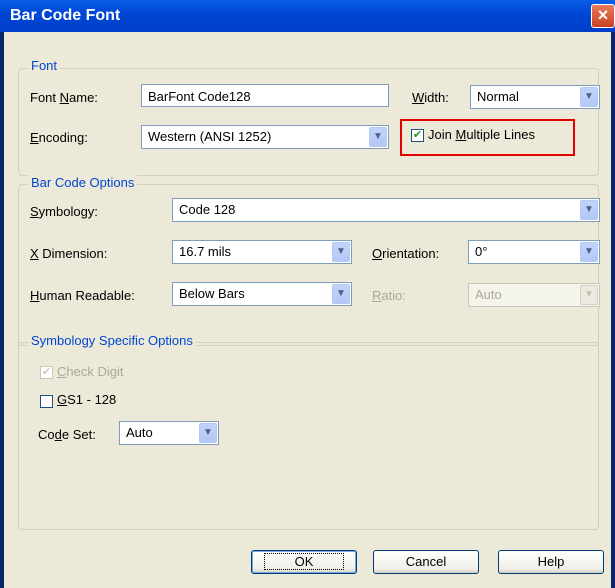 This screenshot has height=588, width=615. Describe the element at coordinates (262, 252) in the screenshot. I see `x-dimension-select: 16.7 mils ▼` at that location.